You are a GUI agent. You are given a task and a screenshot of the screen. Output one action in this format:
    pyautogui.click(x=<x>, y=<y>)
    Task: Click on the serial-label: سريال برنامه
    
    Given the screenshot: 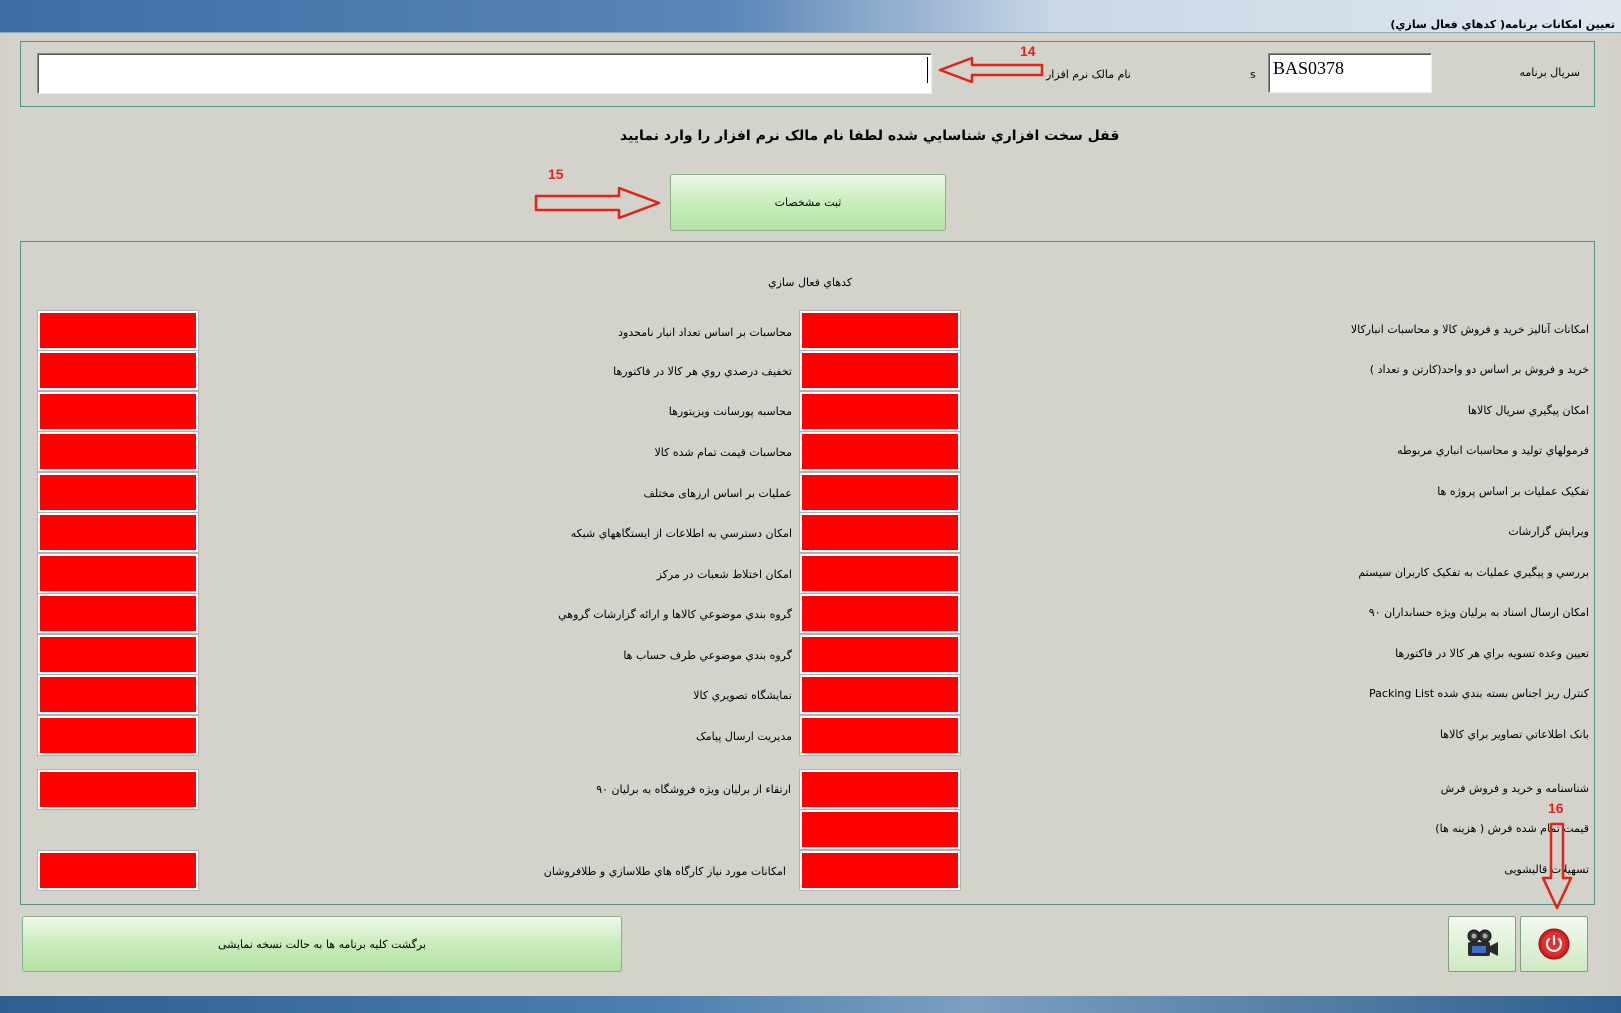 What is the action you would take?
    pyautogui.click(x=1549, y=72)
    